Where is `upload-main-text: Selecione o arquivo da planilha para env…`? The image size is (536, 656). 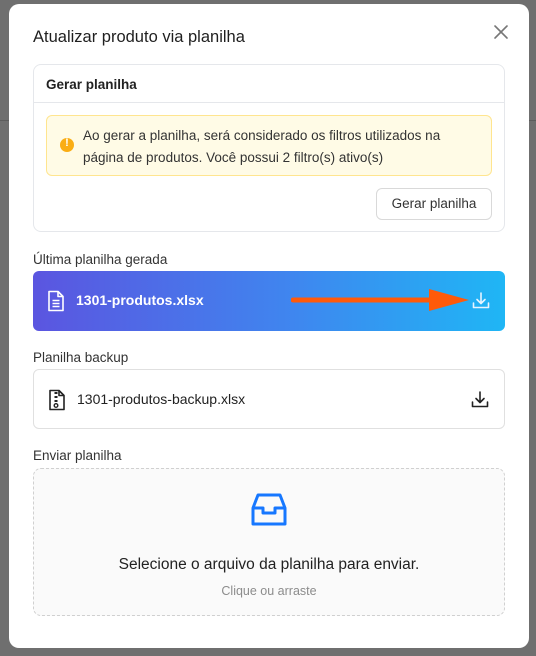
upload-main-text: Selecione o arquivo da planilha para env… is located at coordinates (269, 564).